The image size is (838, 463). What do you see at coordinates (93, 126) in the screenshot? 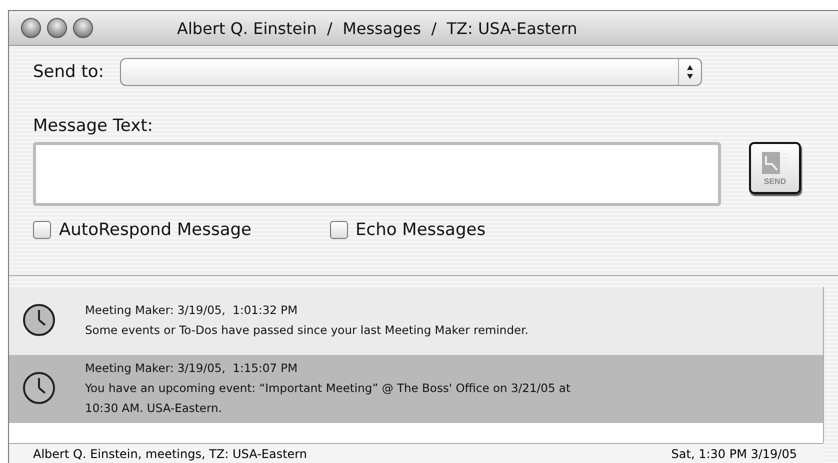
I see `message-text-label: Message Text:` at bounding box center [93, 126].